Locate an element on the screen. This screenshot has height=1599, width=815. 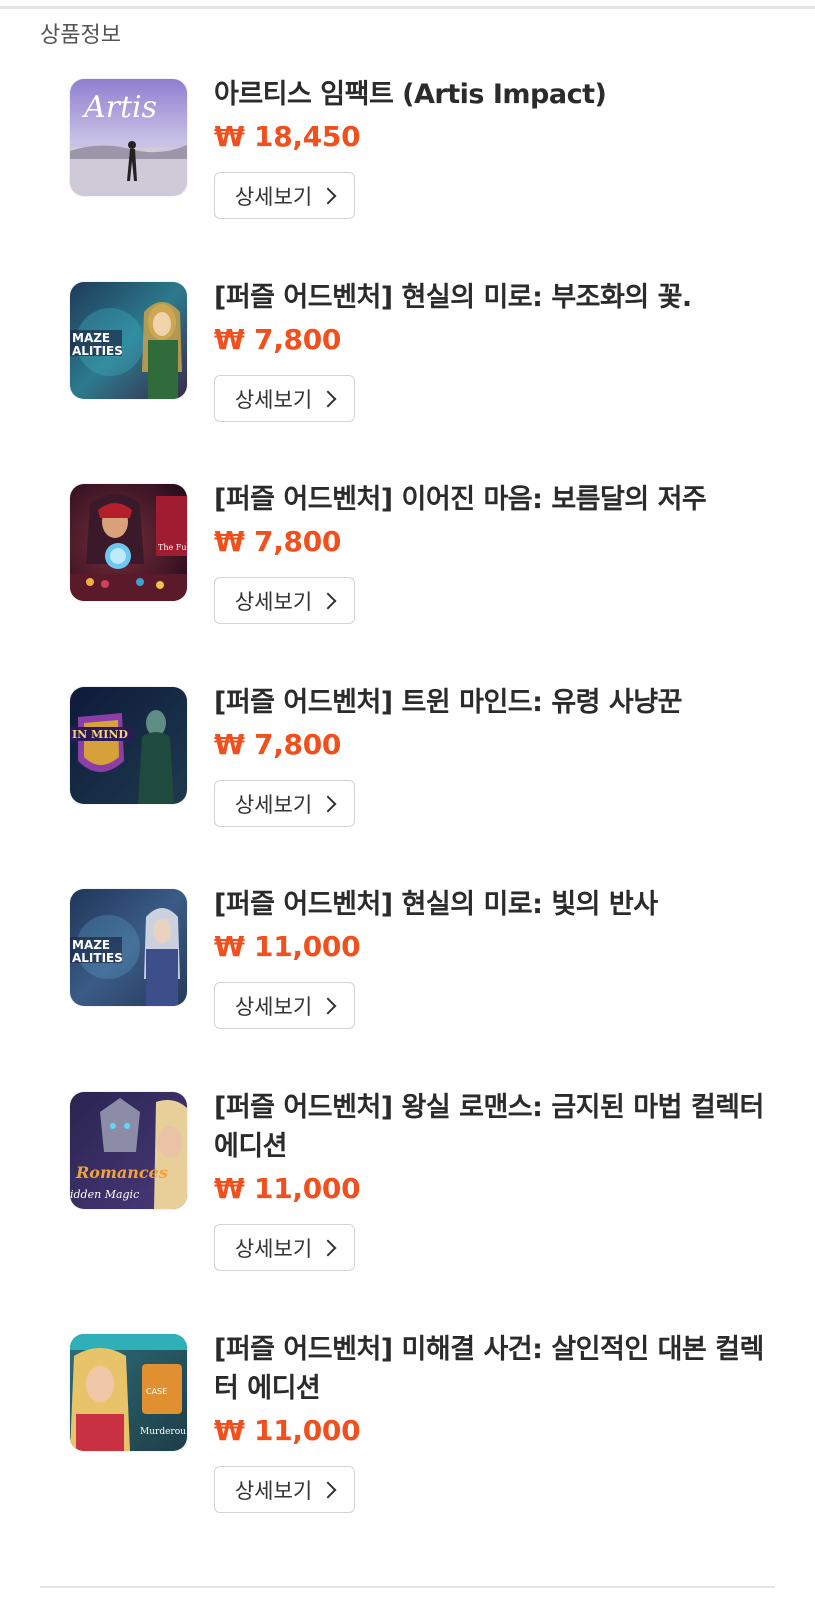
svg-text: Artis is located at coordinates (119, 107).